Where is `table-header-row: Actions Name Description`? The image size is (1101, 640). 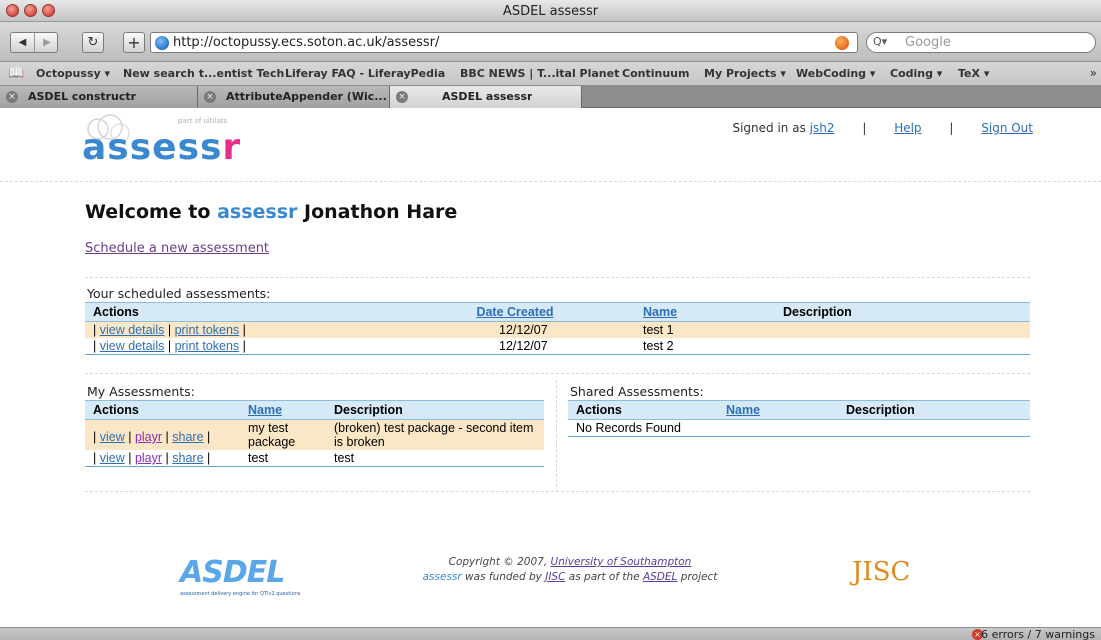 table-header-row: Actions Name Description is located at coordinates (314, 410).